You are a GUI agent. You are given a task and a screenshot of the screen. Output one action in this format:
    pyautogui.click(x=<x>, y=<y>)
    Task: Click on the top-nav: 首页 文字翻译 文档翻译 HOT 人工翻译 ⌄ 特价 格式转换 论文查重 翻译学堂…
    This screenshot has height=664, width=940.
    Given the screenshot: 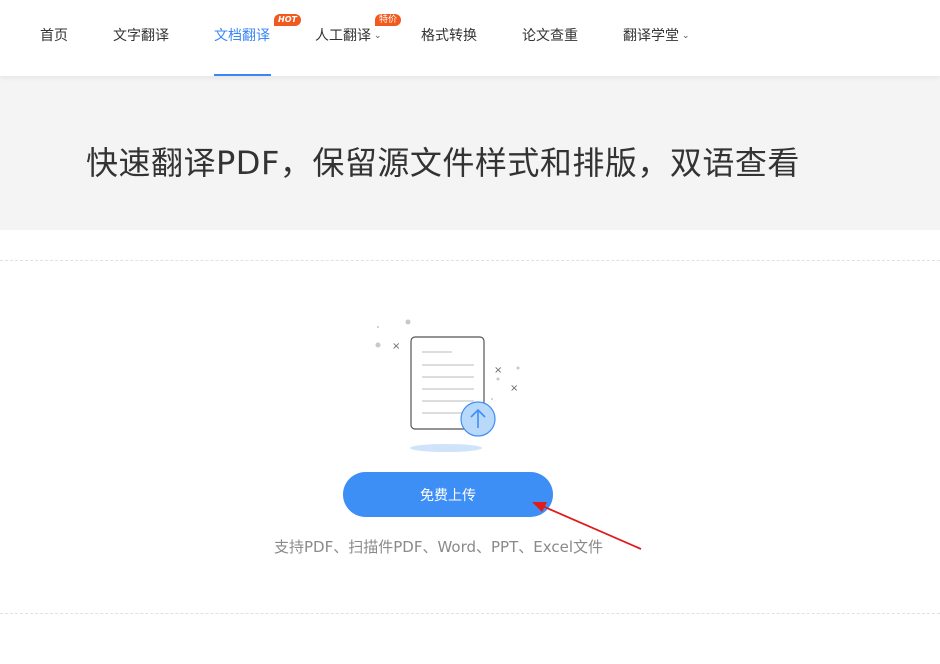 What is the action you would take?
    pyautogui.click(x=470, y=38)
    